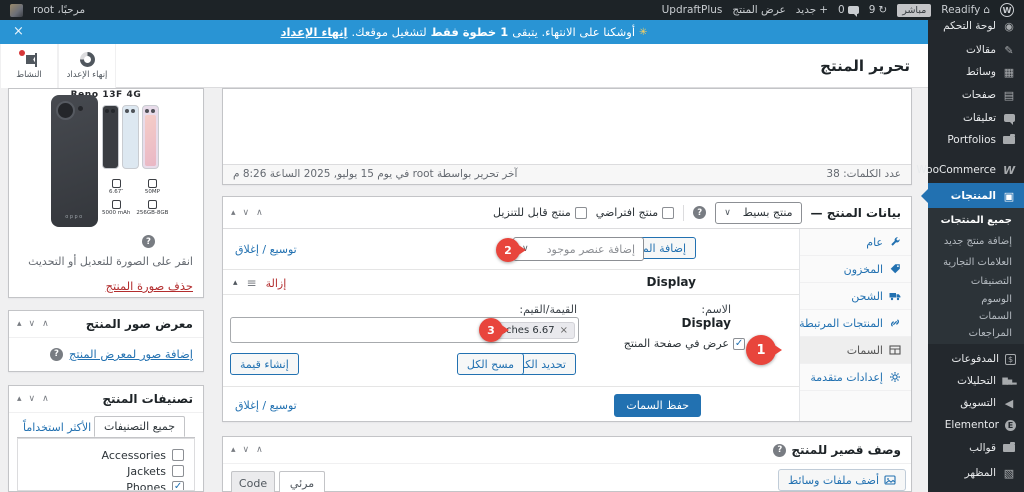 This screenshot has width=1024, height=492. Describe the element at coordinates (970, 170) in the screenshot. I see `sidebar-item-woocommerce: W WooCommerce` at that location.